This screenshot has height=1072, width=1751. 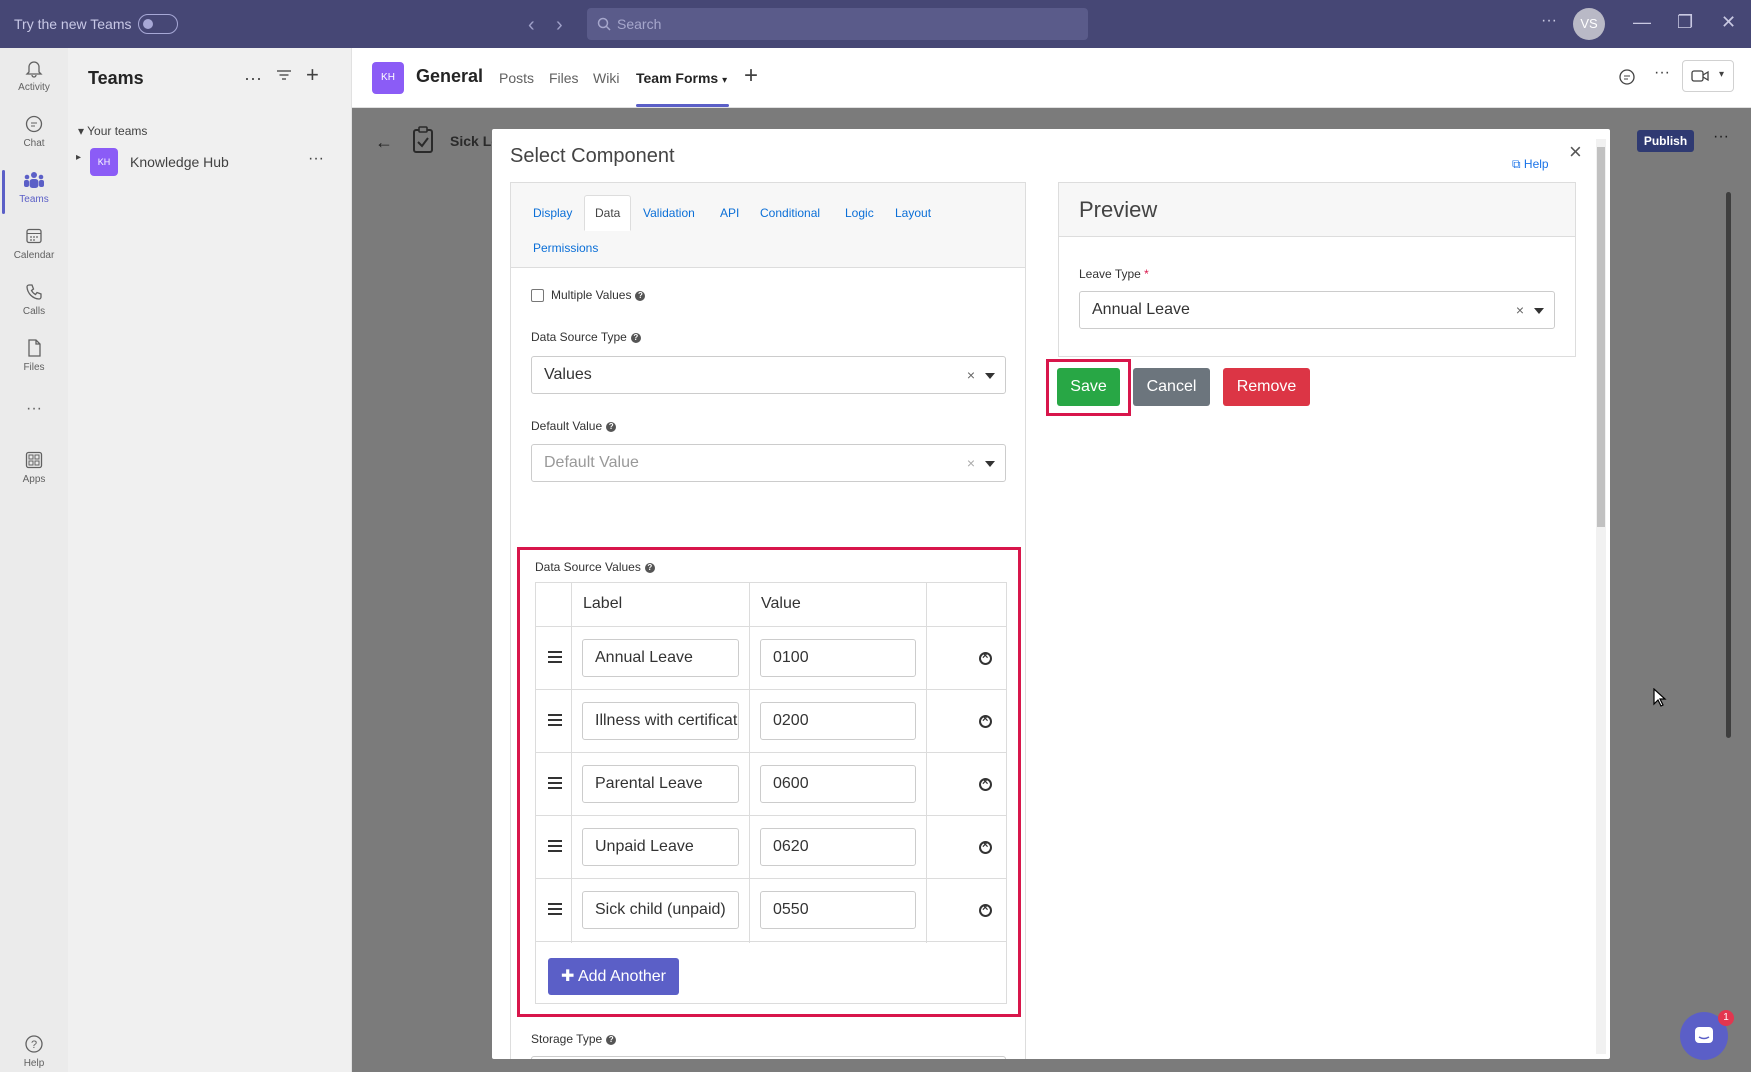 I want to click on table-row: Parental Leave 0600, so click(x=771, y=784).